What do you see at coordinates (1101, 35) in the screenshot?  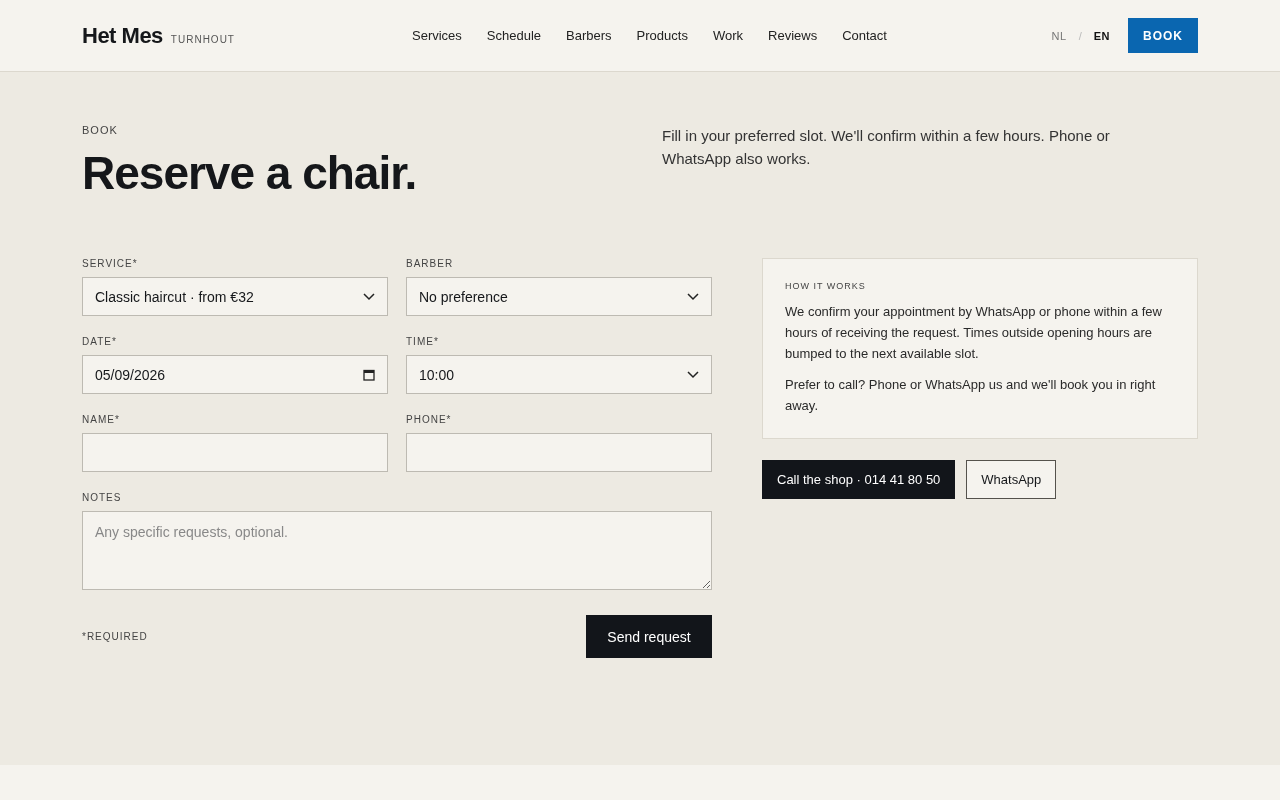 I see `language-link: EN` at bounding box center [1101, 35].